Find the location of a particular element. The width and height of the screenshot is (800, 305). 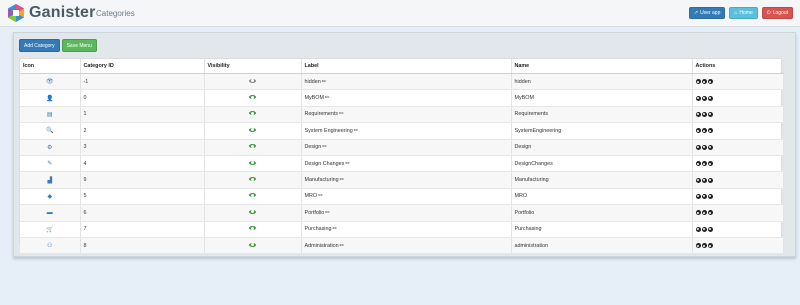

col-header-category-id: Category ID is located at coordinates (142, 66).